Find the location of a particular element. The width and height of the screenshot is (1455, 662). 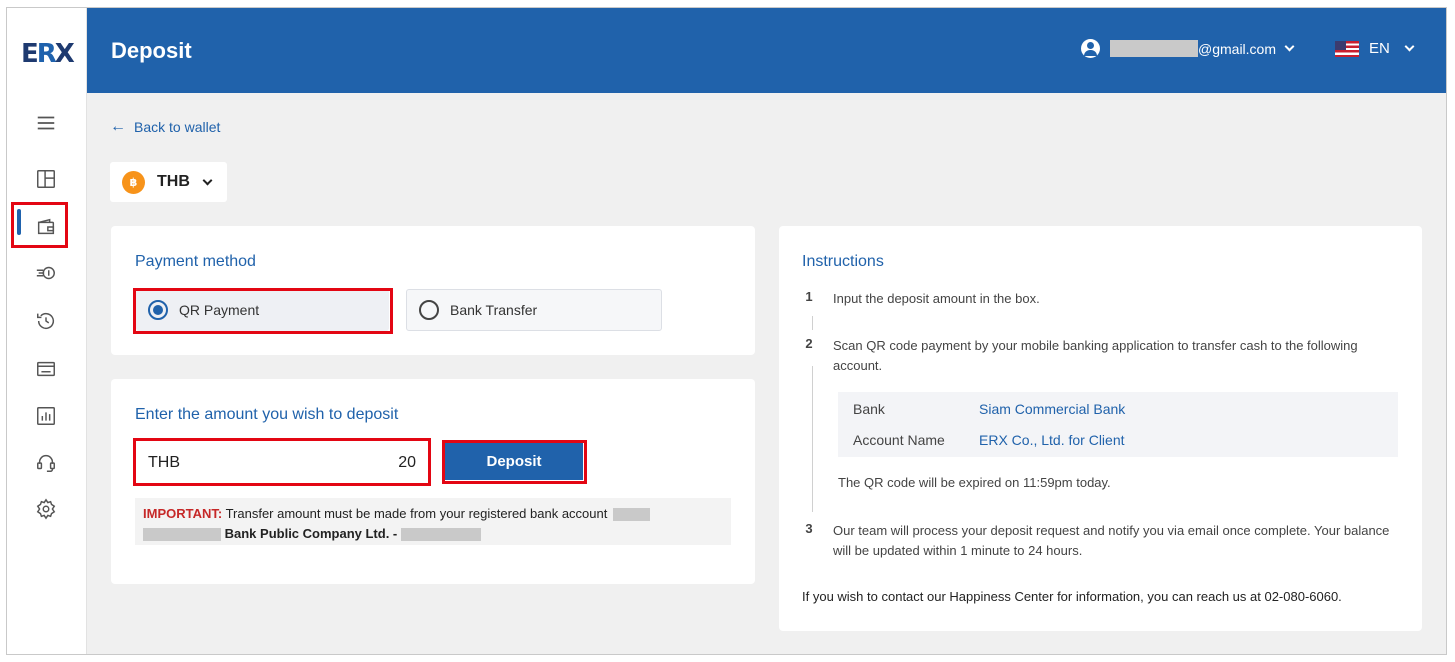

bank-name: Bank Public Company Ltd. - is located at coordinates (311, 533).